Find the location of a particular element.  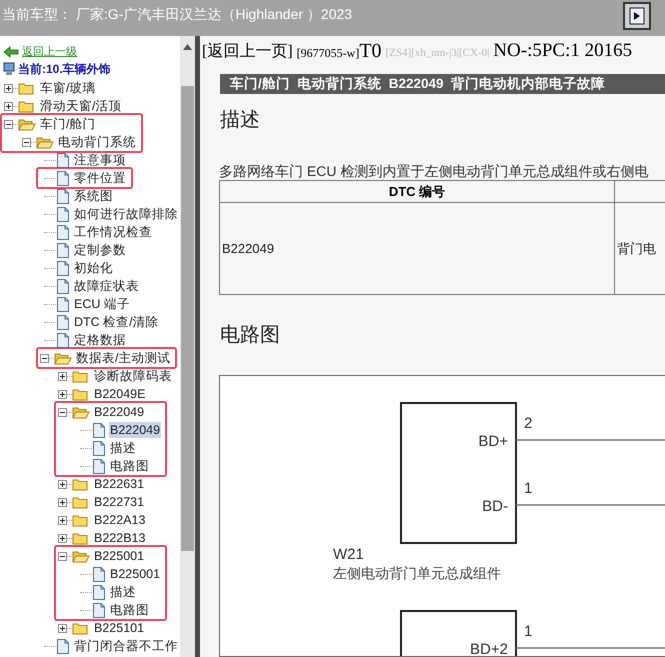

document-tags: [ZS4][xh_nm-|3|[CX-0| is located at coordinates (438, 53).